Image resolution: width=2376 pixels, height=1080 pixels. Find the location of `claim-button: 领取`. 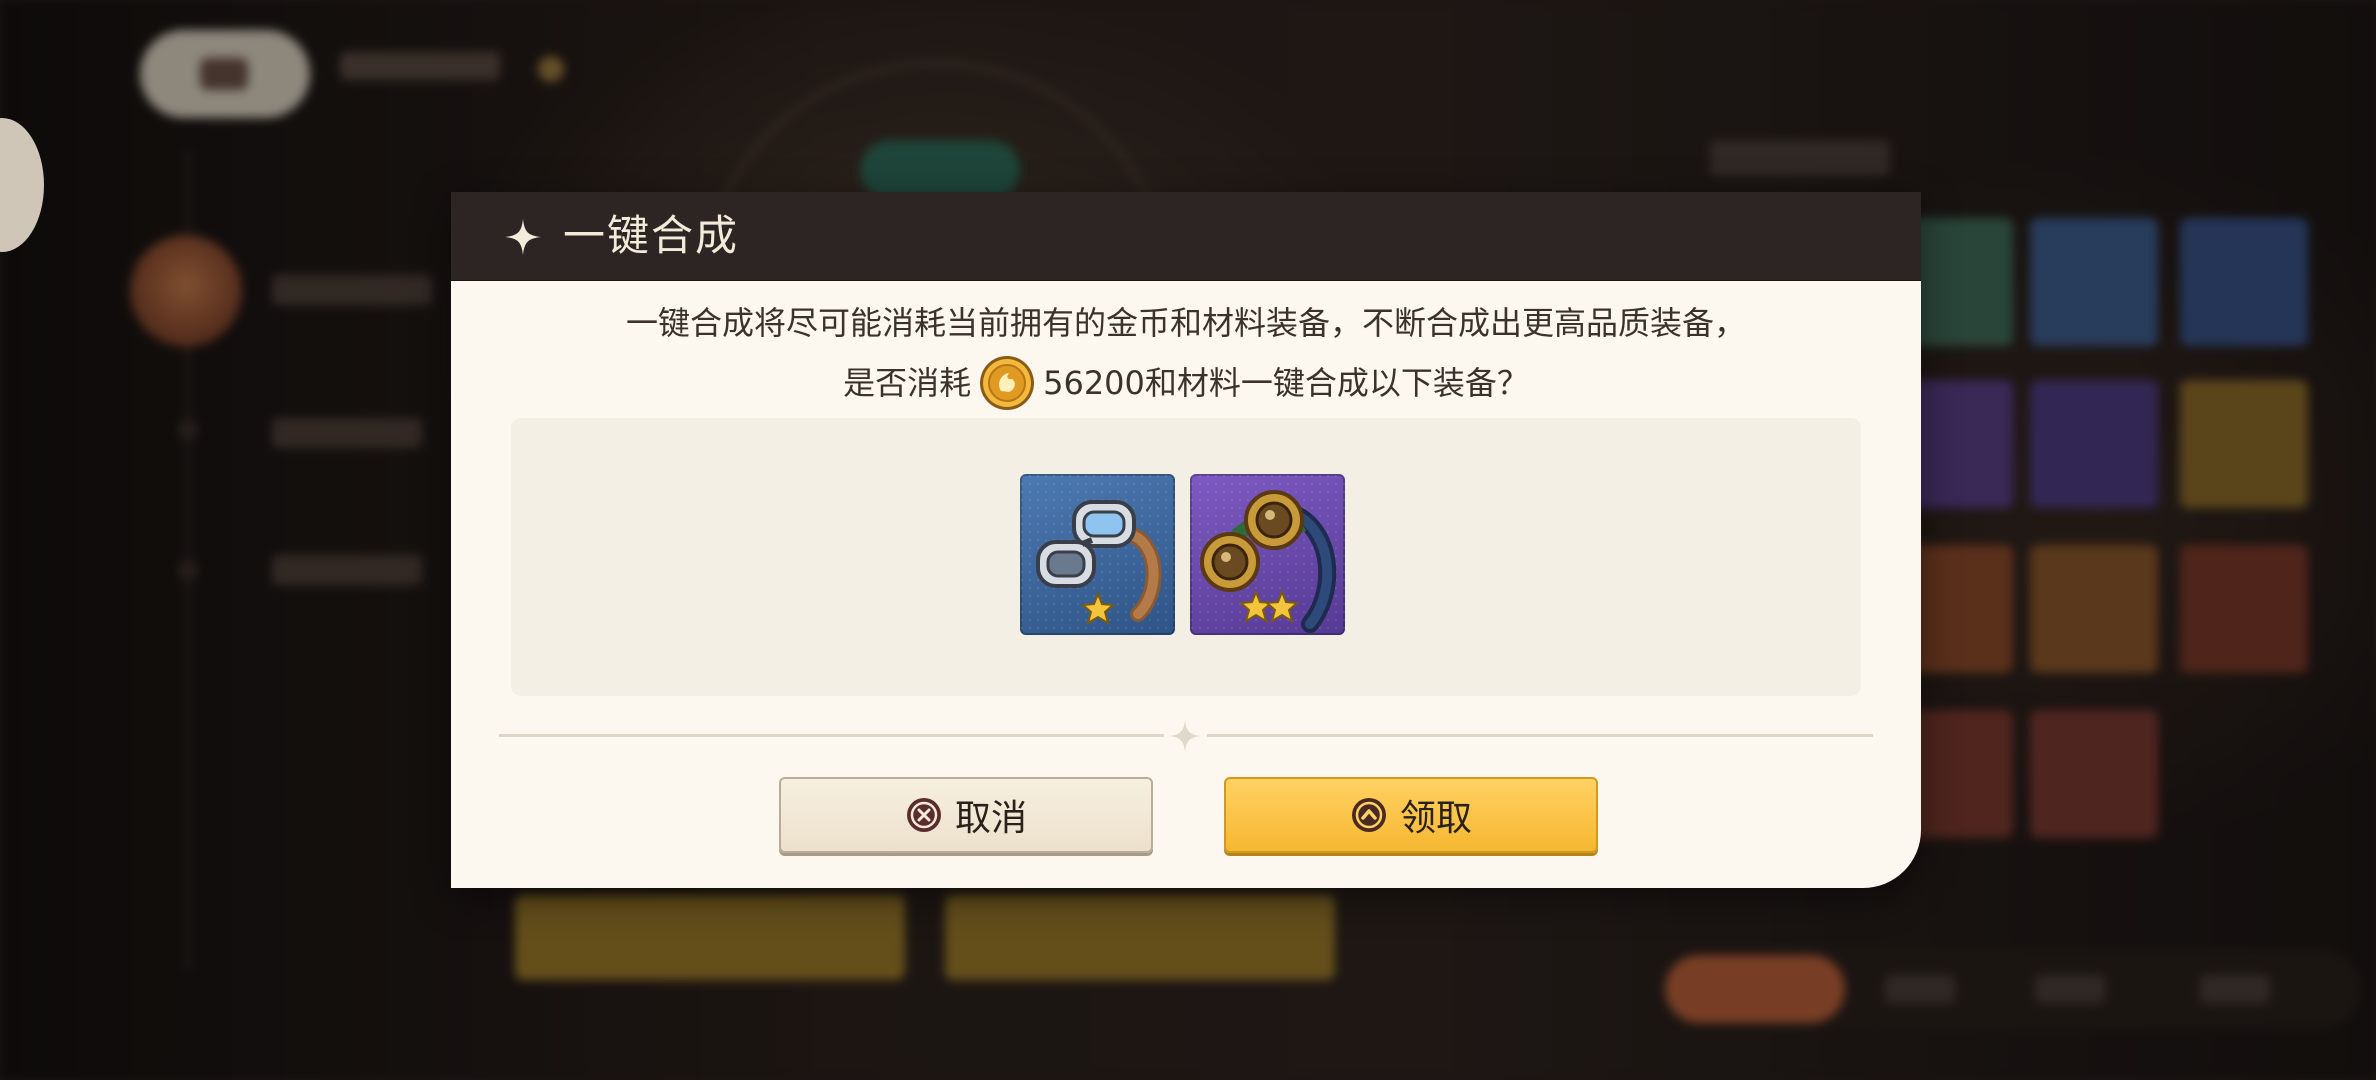

claim-button: 领取 is located at coordinates (1411, 815).